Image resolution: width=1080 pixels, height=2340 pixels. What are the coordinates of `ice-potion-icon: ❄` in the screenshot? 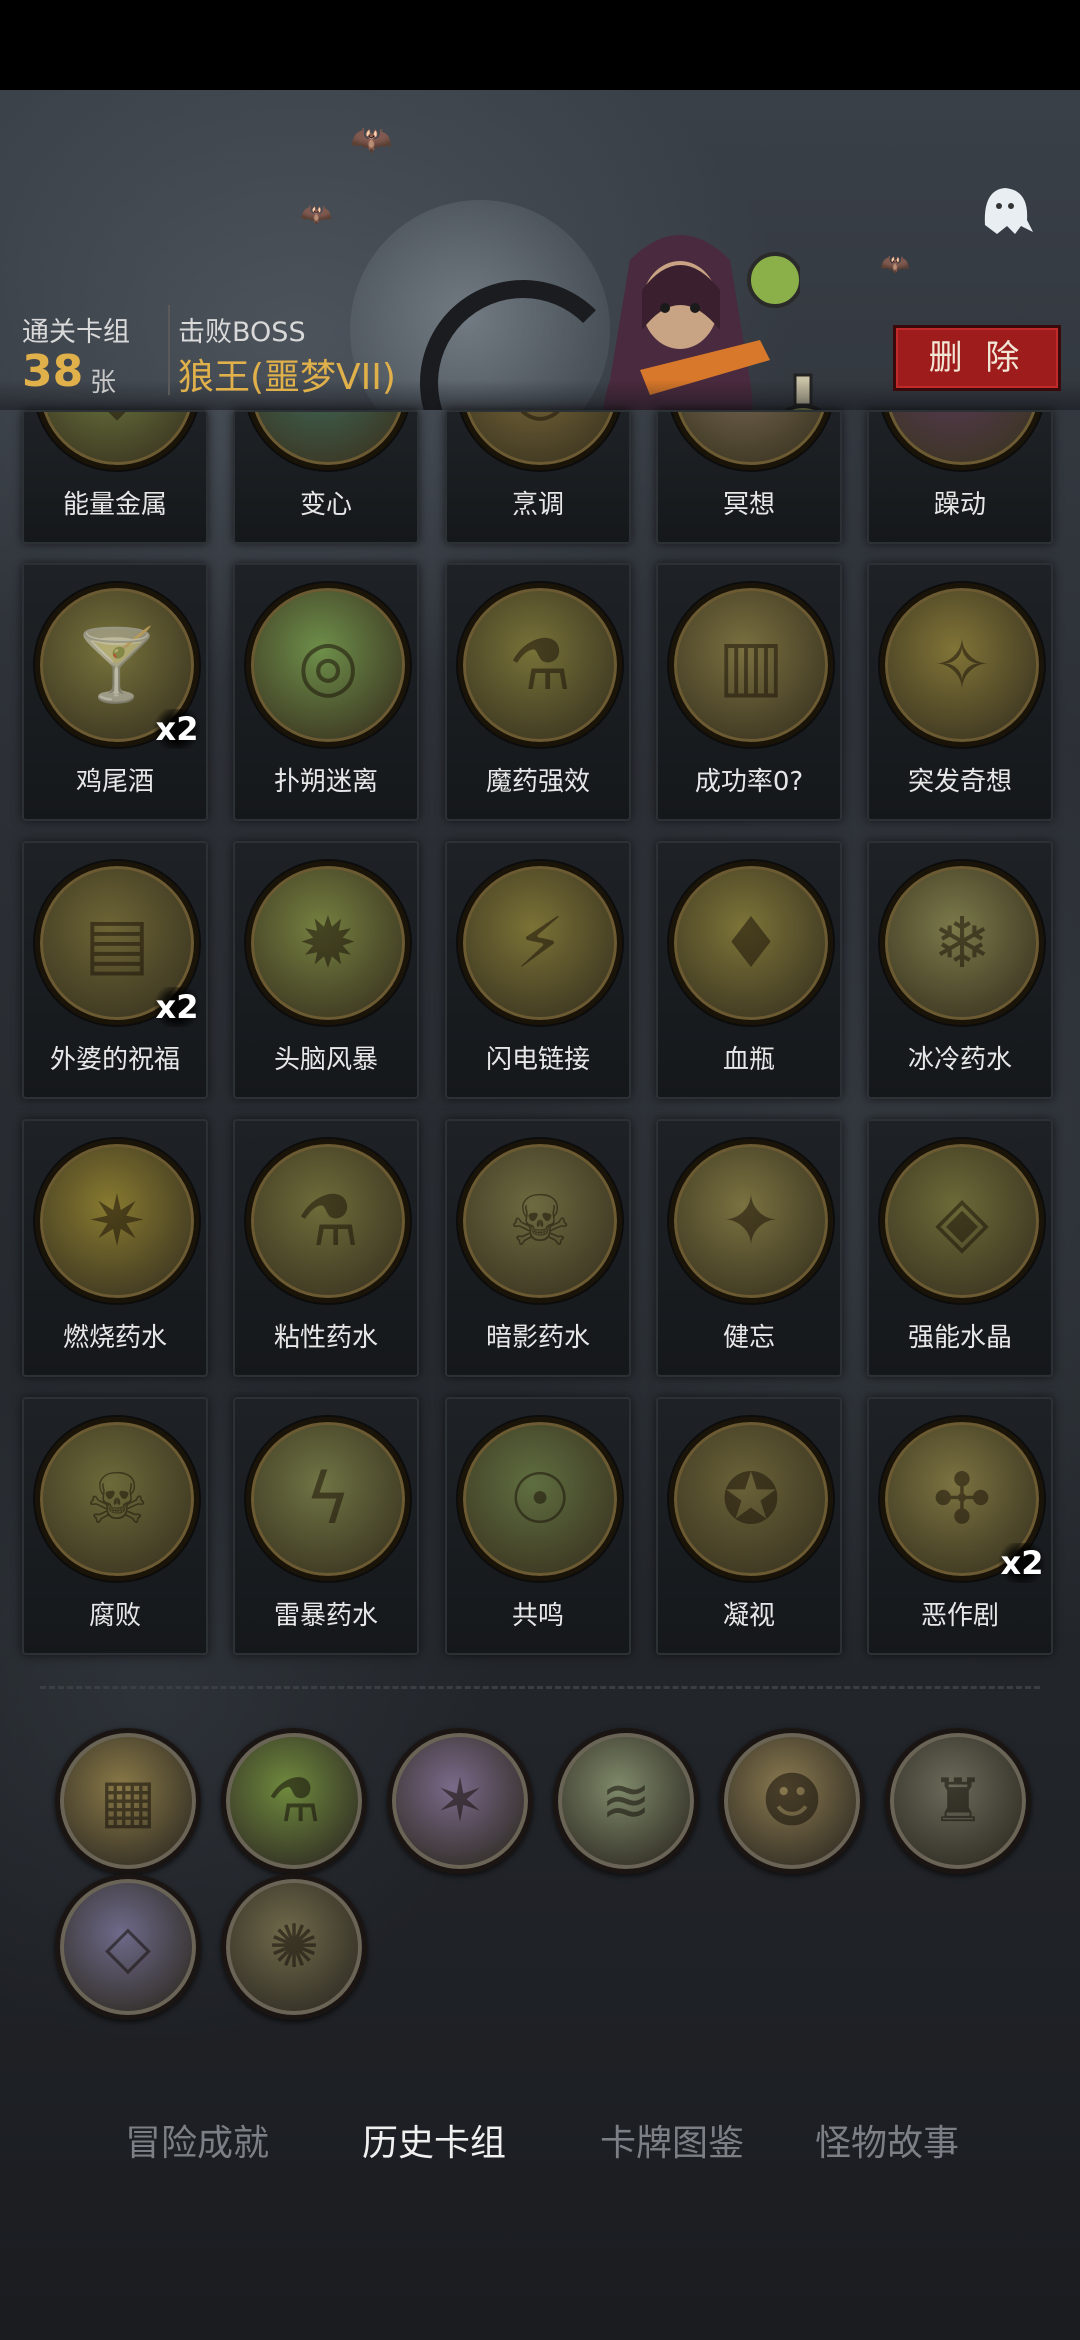 It's located at (962, 943).